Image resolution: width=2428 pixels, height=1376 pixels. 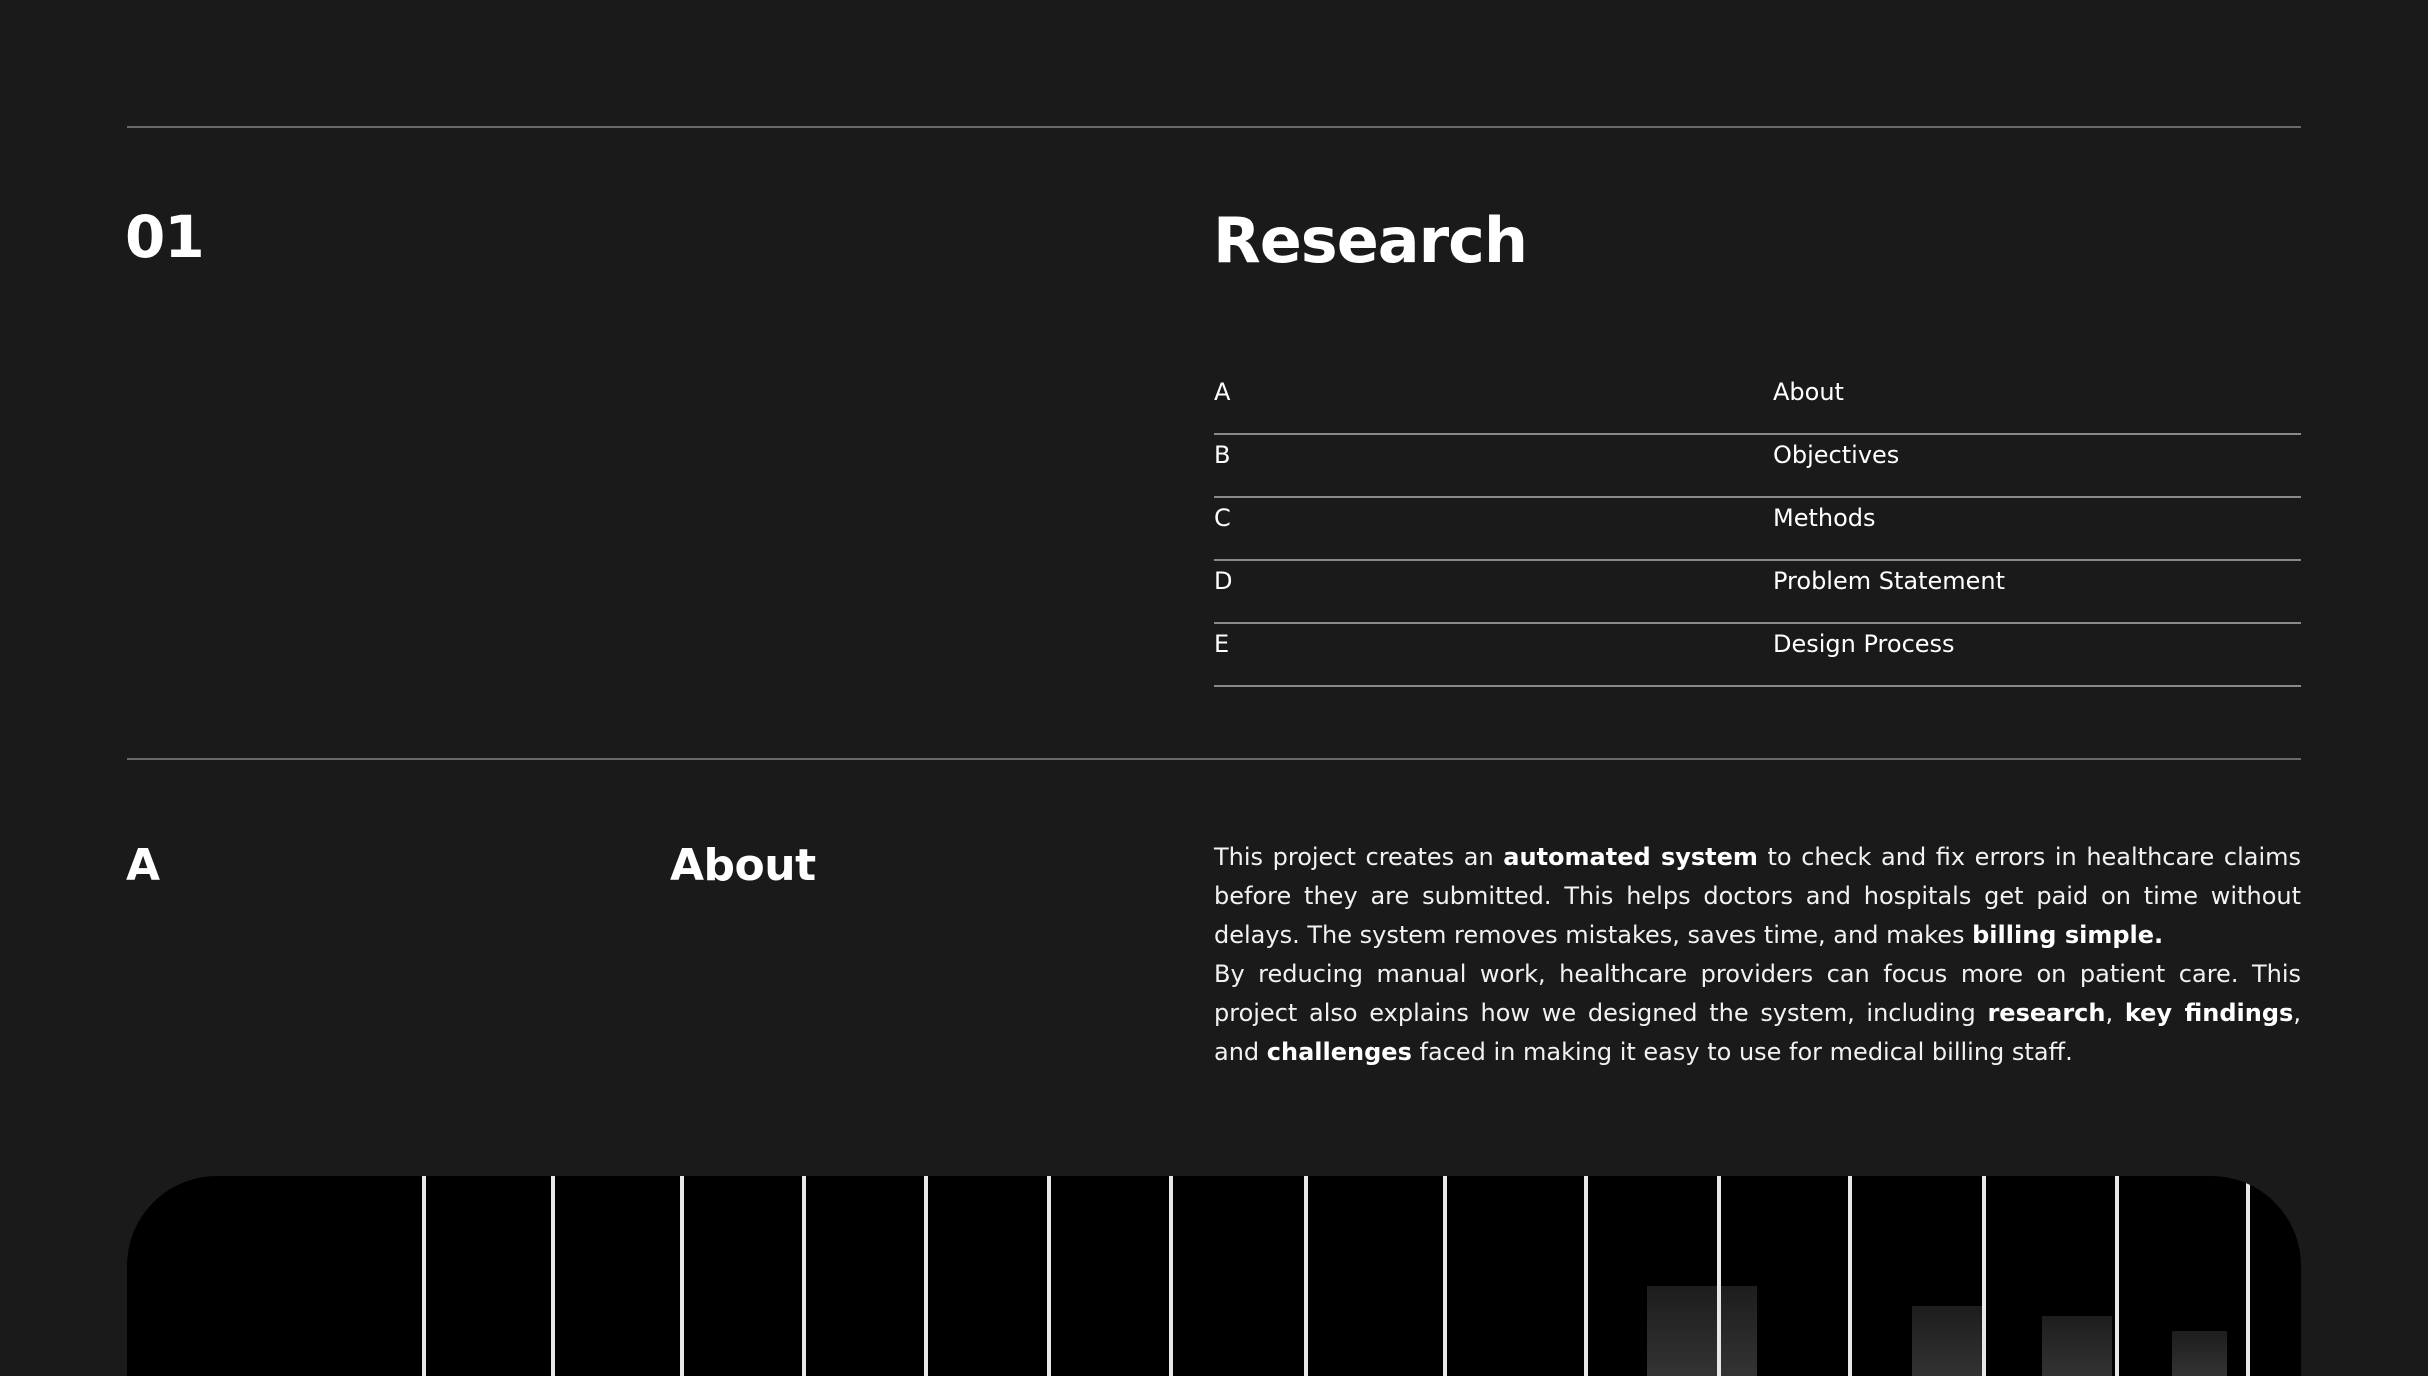 What do you see at coordinates (1339, 1052) in the screenshot?
I see `emphasis-challenges: challenges` at bounding box center [1339, 1052].